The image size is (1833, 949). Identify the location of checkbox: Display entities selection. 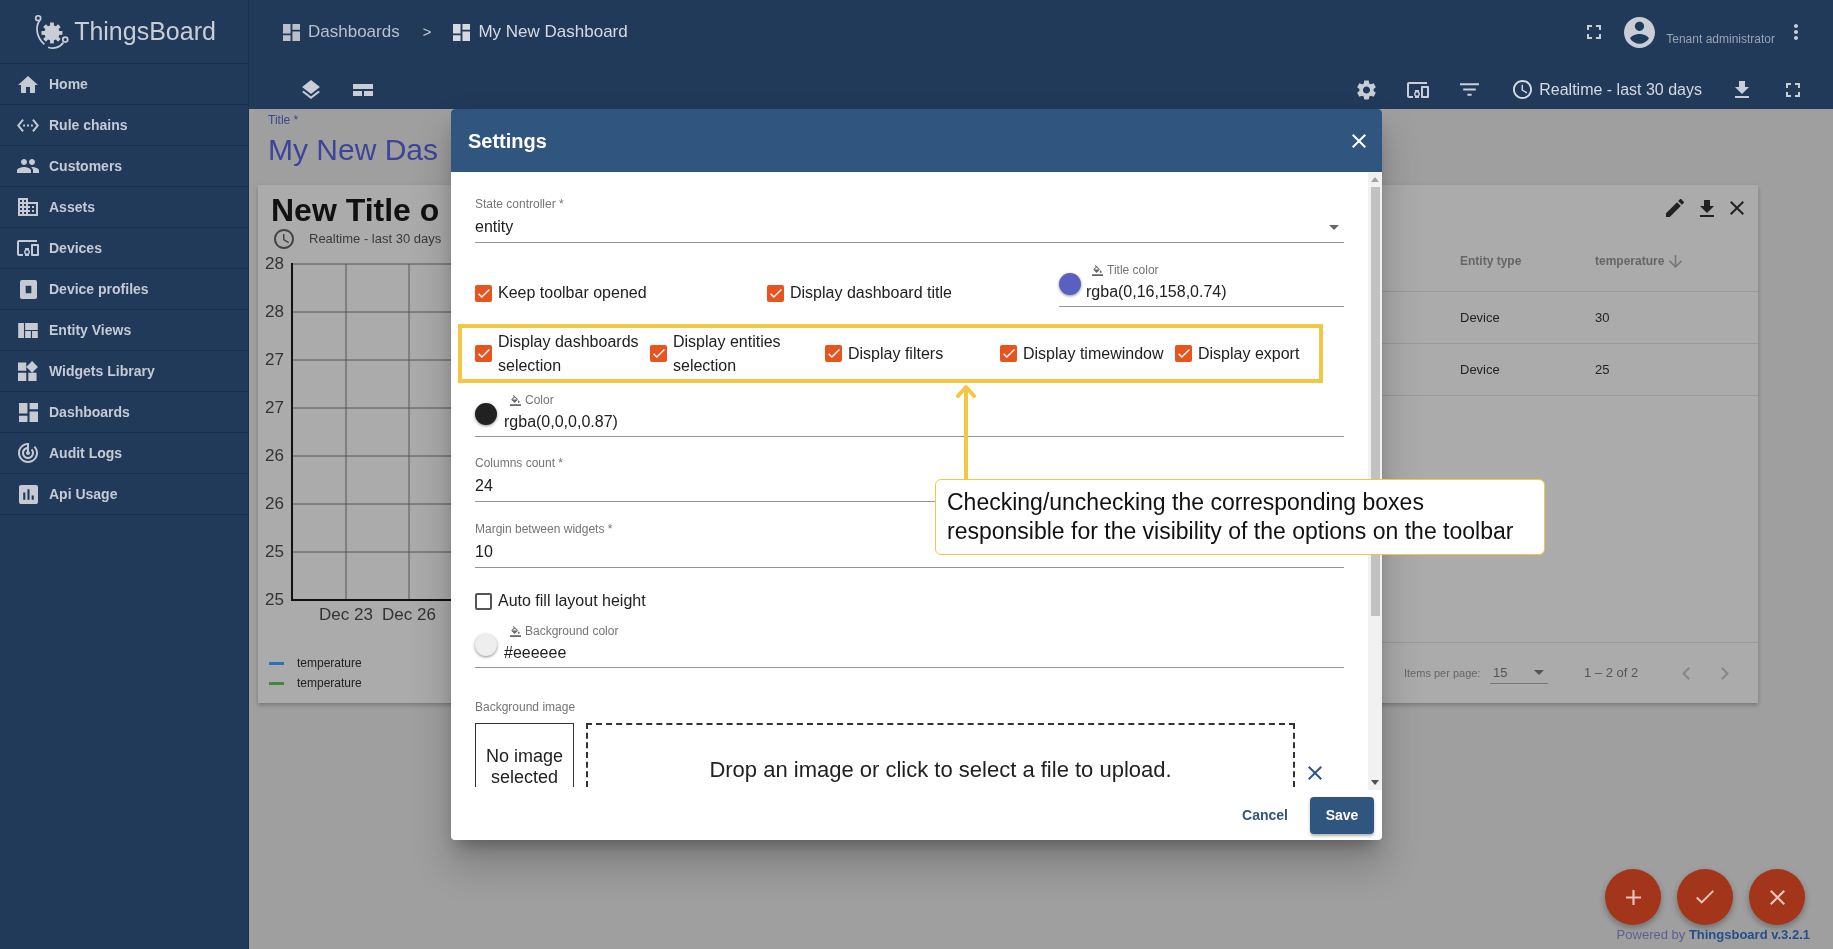
(737, 353).